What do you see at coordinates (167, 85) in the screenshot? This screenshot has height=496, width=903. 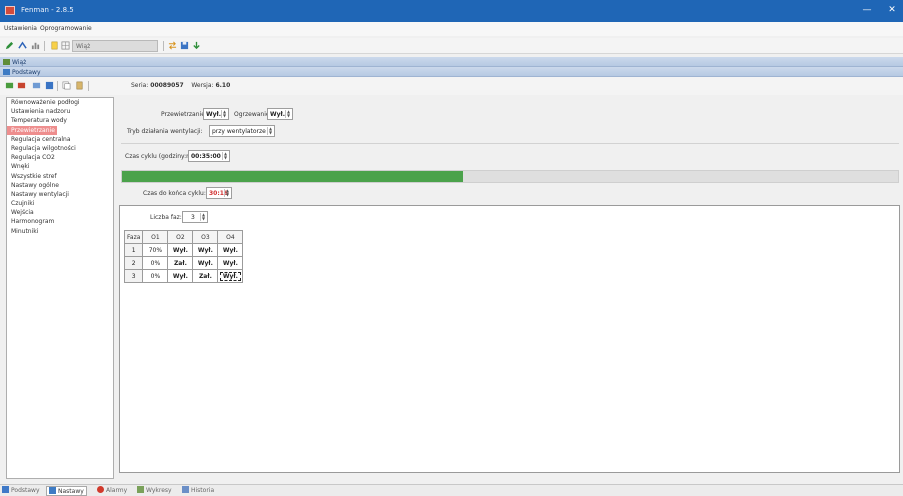 I see `serial-value: 00089057` at bounding box center [167, 85].